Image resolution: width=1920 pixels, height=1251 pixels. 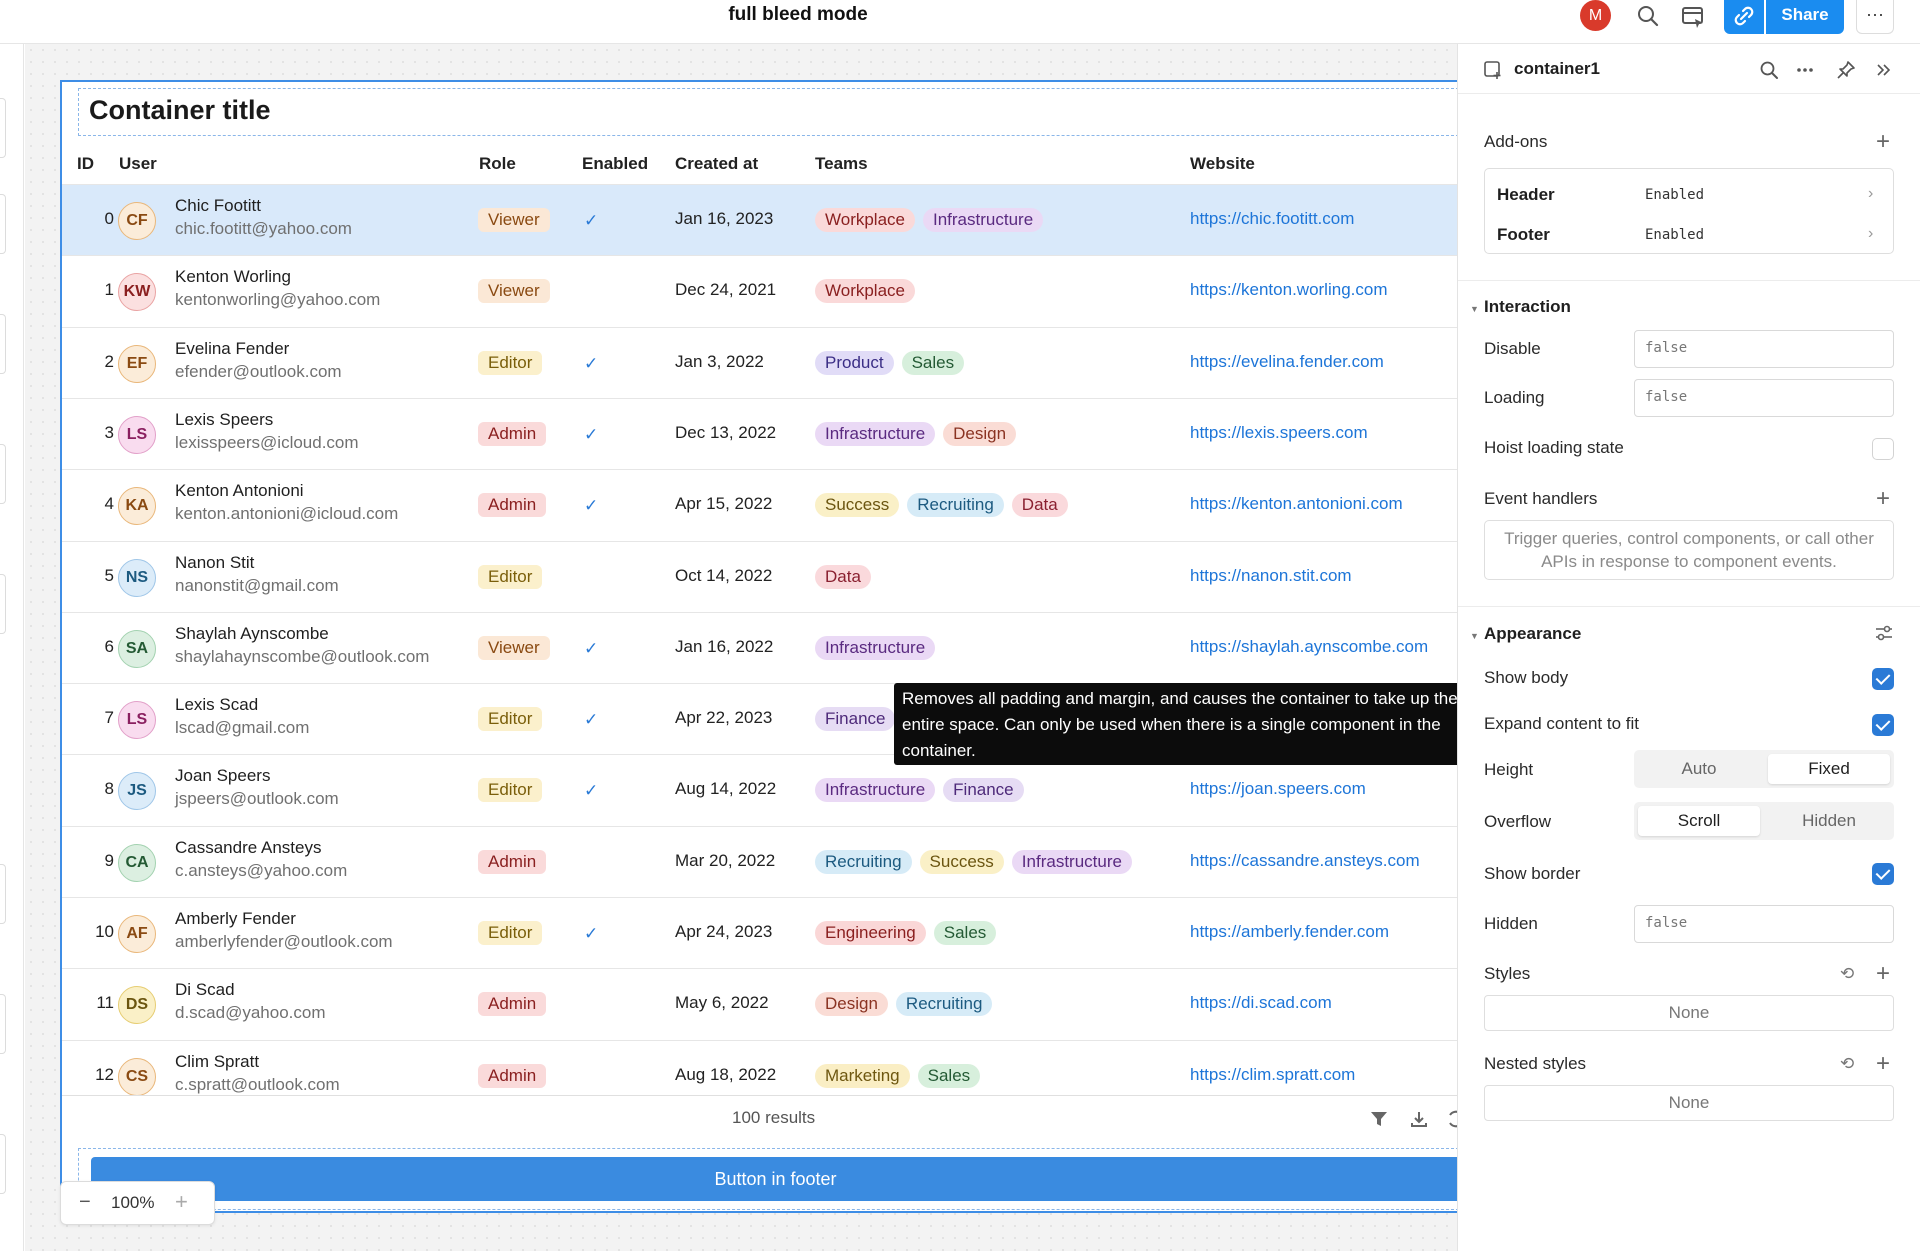 I want to click on column-header-teams: Teams, so click(x=841, y=164).